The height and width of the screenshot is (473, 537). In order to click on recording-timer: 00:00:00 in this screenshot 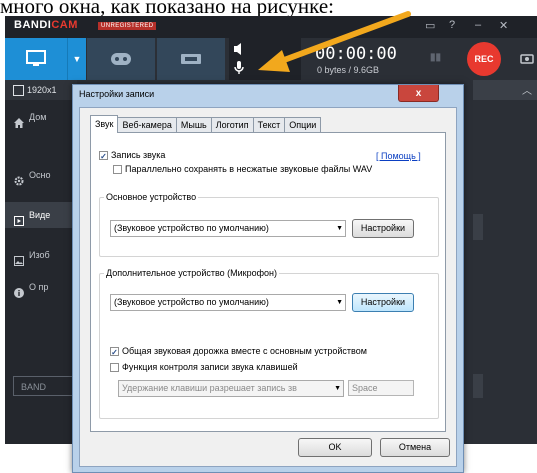, I will do `click(356, 54)`.